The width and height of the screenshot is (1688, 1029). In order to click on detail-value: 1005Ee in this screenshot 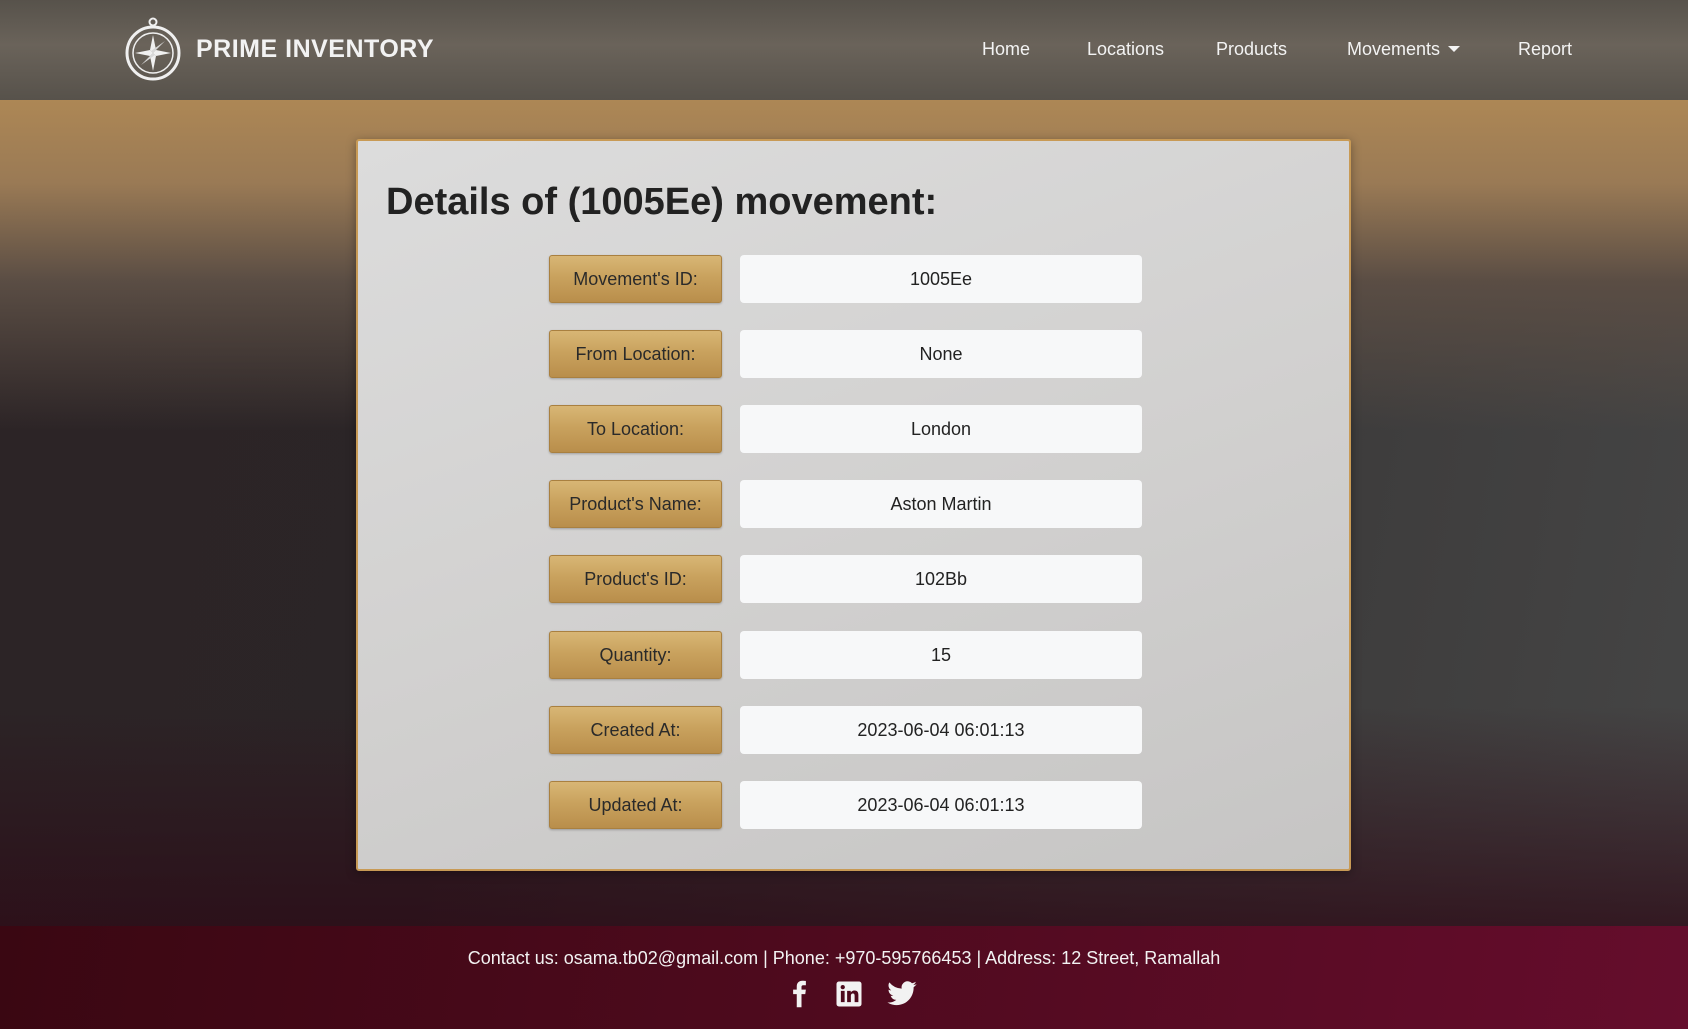, I will do `click(941, 279)`.